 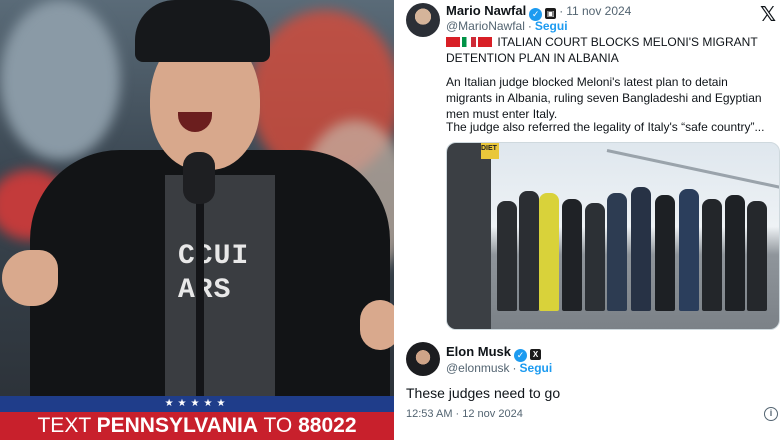 I want to click on shirt-text: CCUI ARS, so click(x=214, y=273).